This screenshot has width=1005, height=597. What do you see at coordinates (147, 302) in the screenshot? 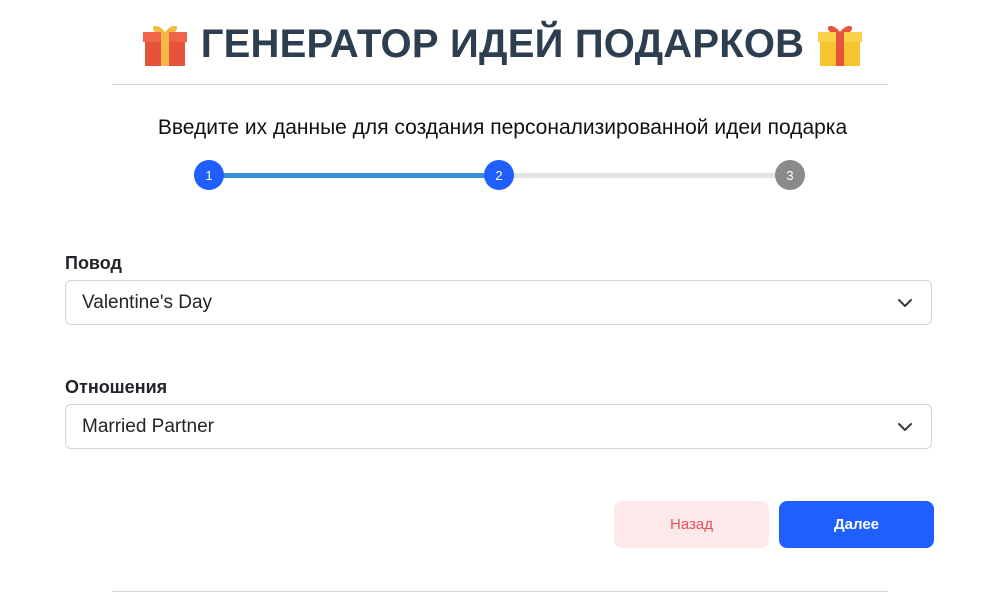
I see `occasion-select-value: Valentine's Day` at bounding box center [147, 302].